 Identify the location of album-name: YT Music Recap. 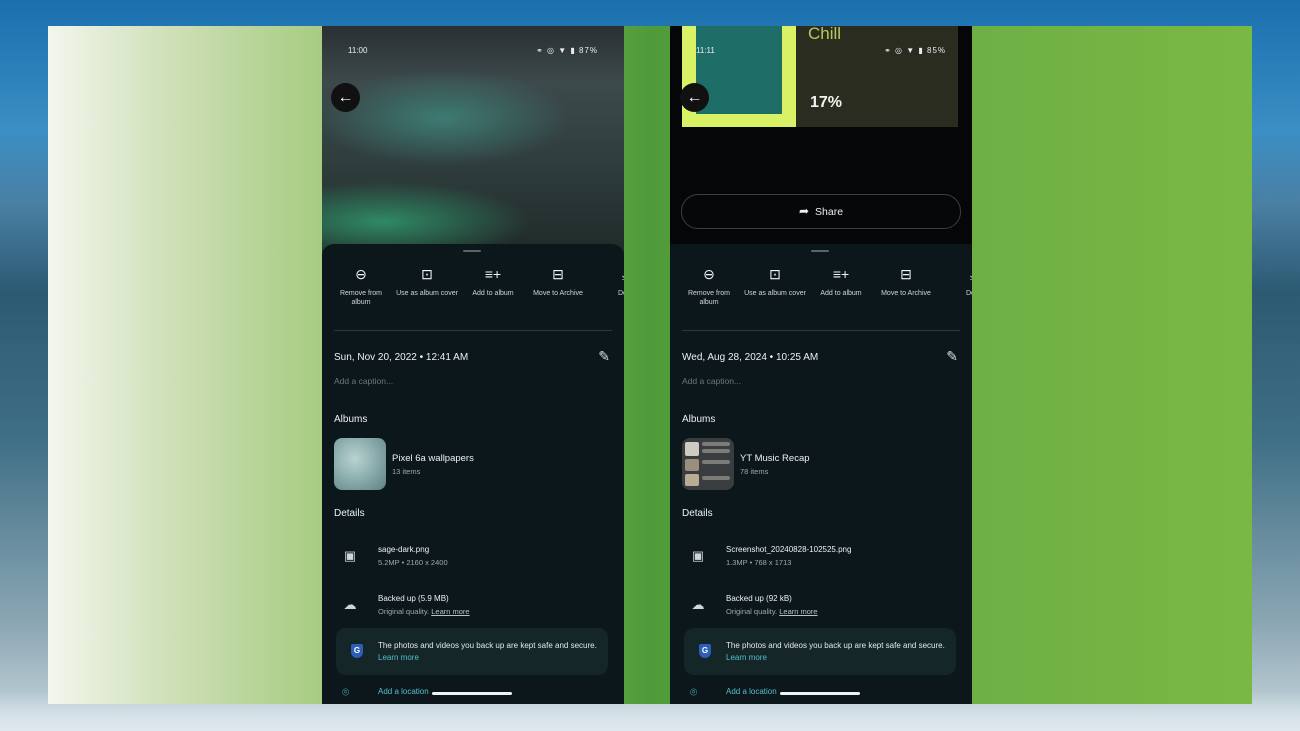
(775, 458).